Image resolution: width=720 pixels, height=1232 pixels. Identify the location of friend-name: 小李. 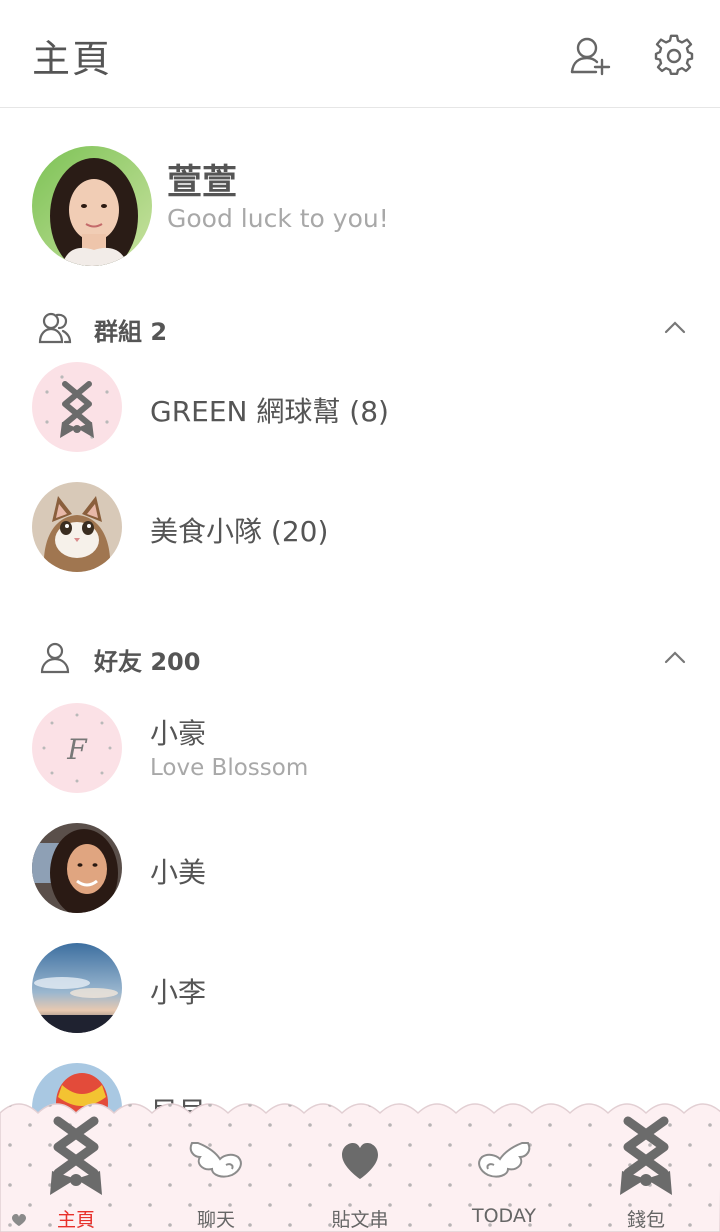
(178, 992).